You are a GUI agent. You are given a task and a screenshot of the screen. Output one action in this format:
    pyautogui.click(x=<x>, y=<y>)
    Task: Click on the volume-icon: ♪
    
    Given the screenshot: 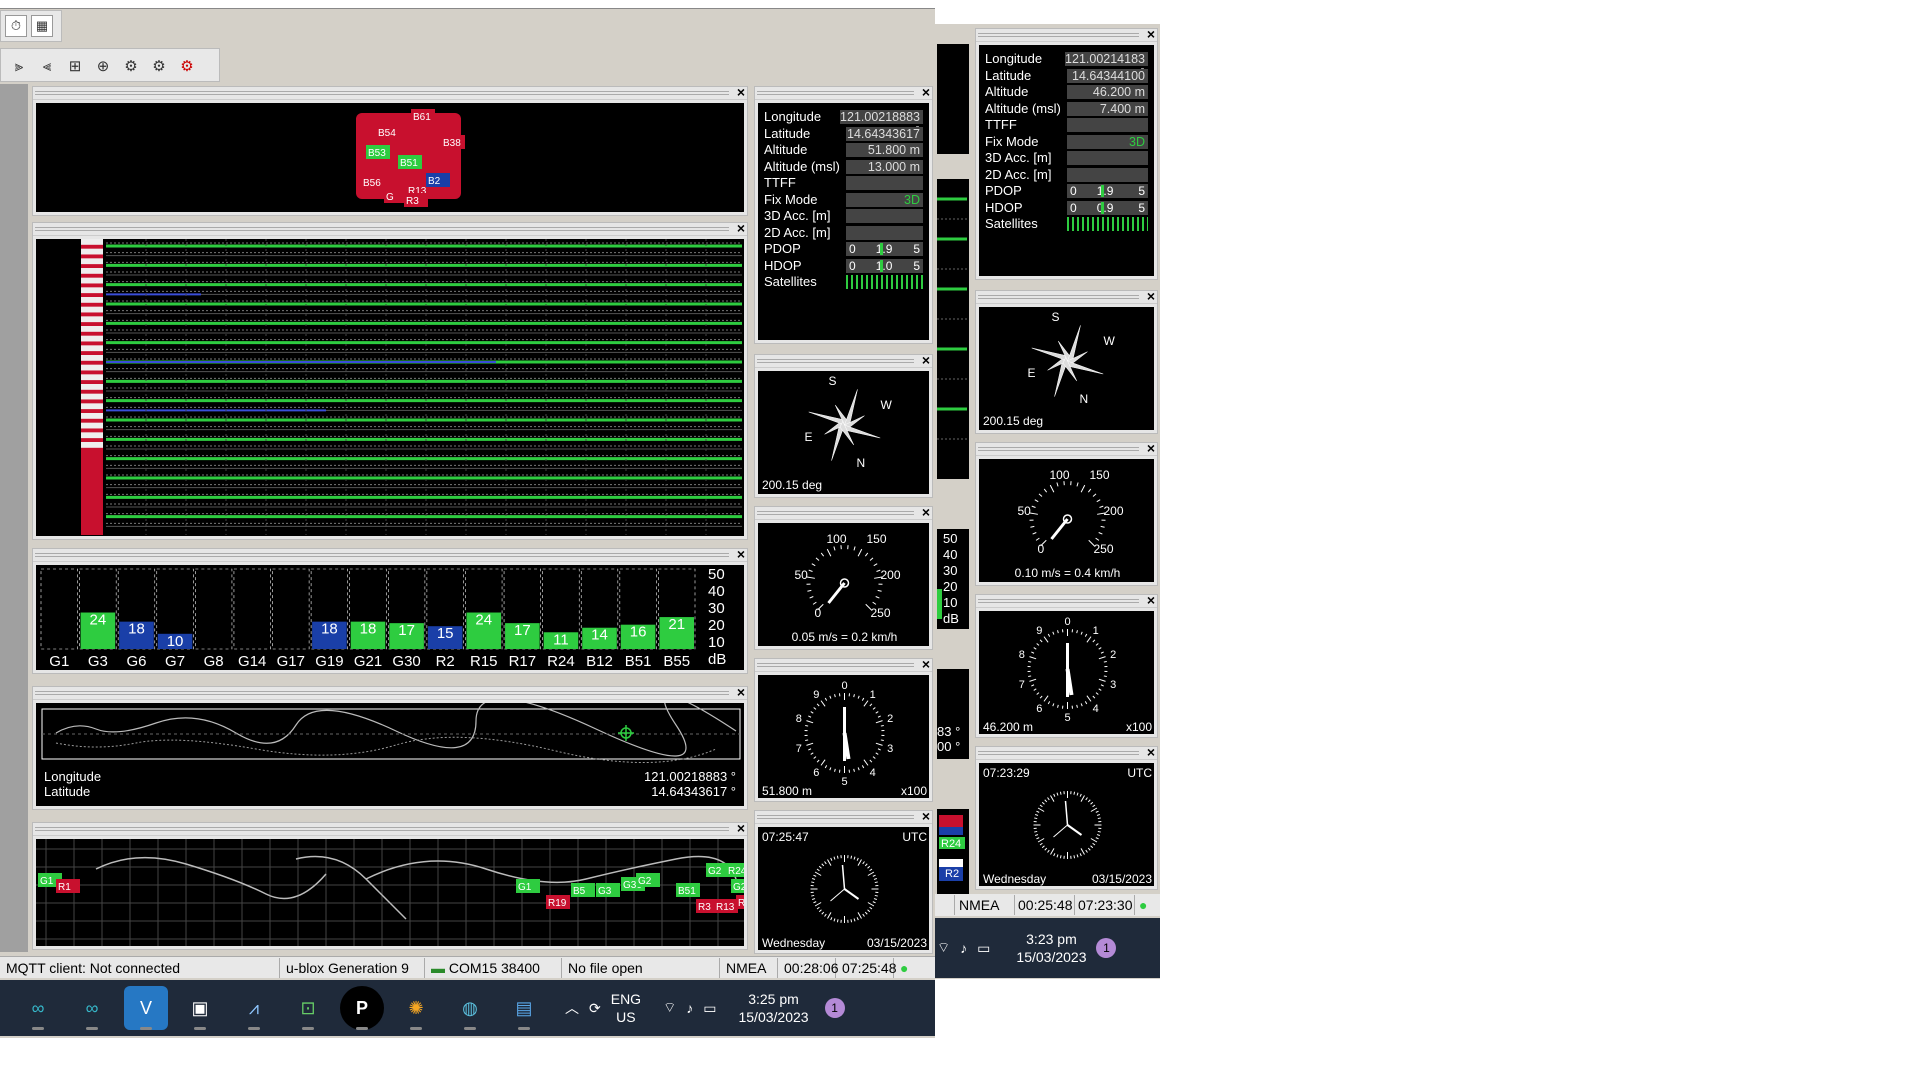 What is the action you would take?
    pyautogui.click(x=689, y=1008)
    